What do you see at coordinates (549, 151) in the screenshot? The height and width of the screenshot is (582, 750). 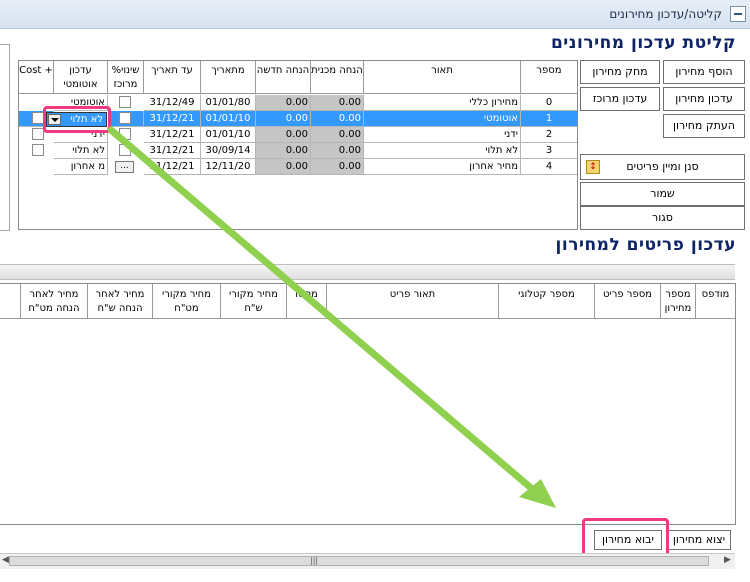 I see `cell-number: 3` at bounding box center [549, 151].